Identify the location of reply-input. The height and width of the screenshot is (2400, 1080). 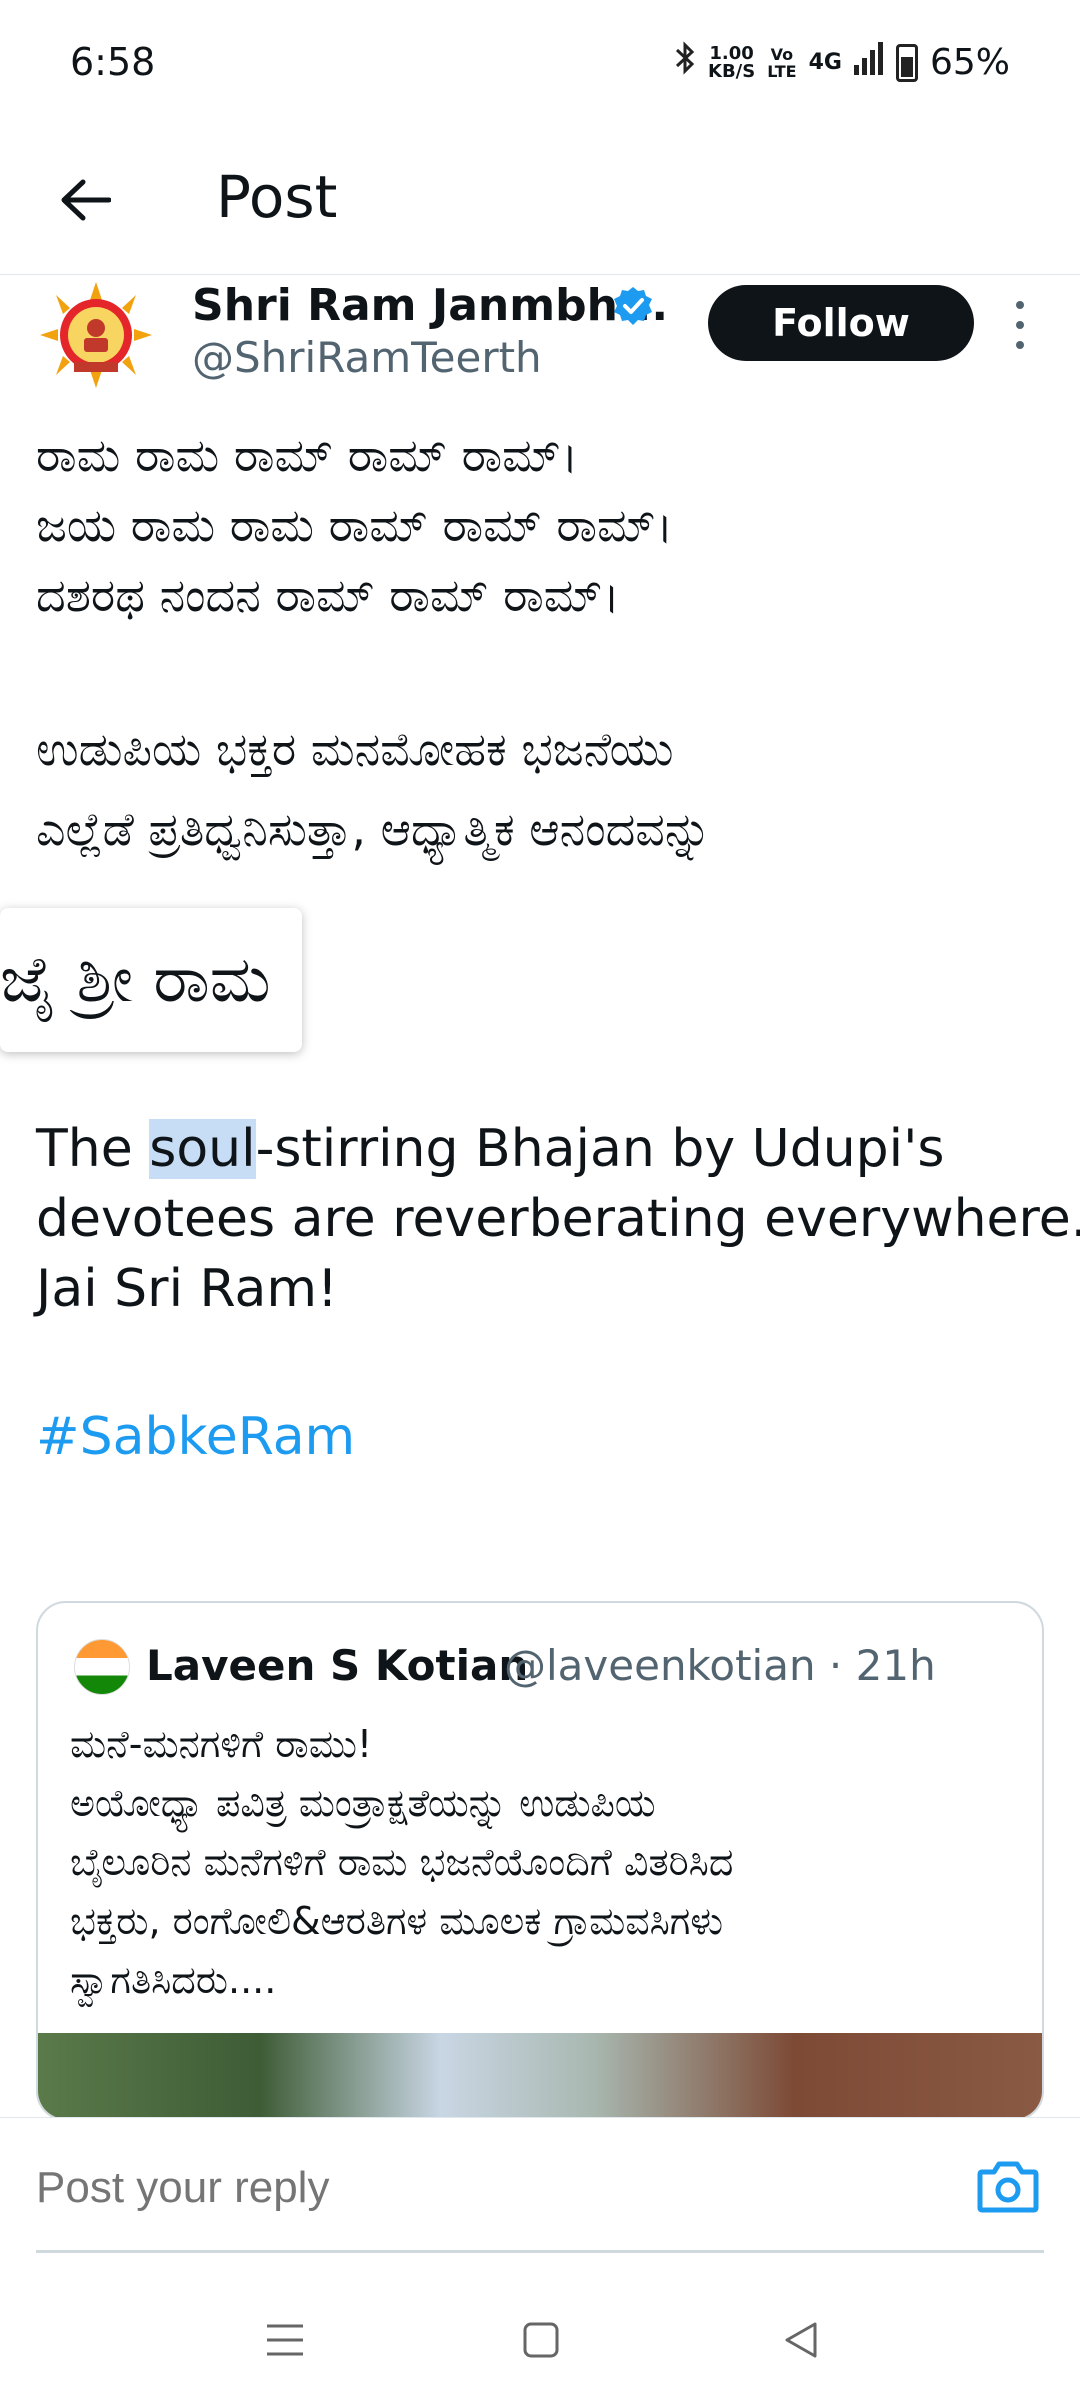
(486, 2188).